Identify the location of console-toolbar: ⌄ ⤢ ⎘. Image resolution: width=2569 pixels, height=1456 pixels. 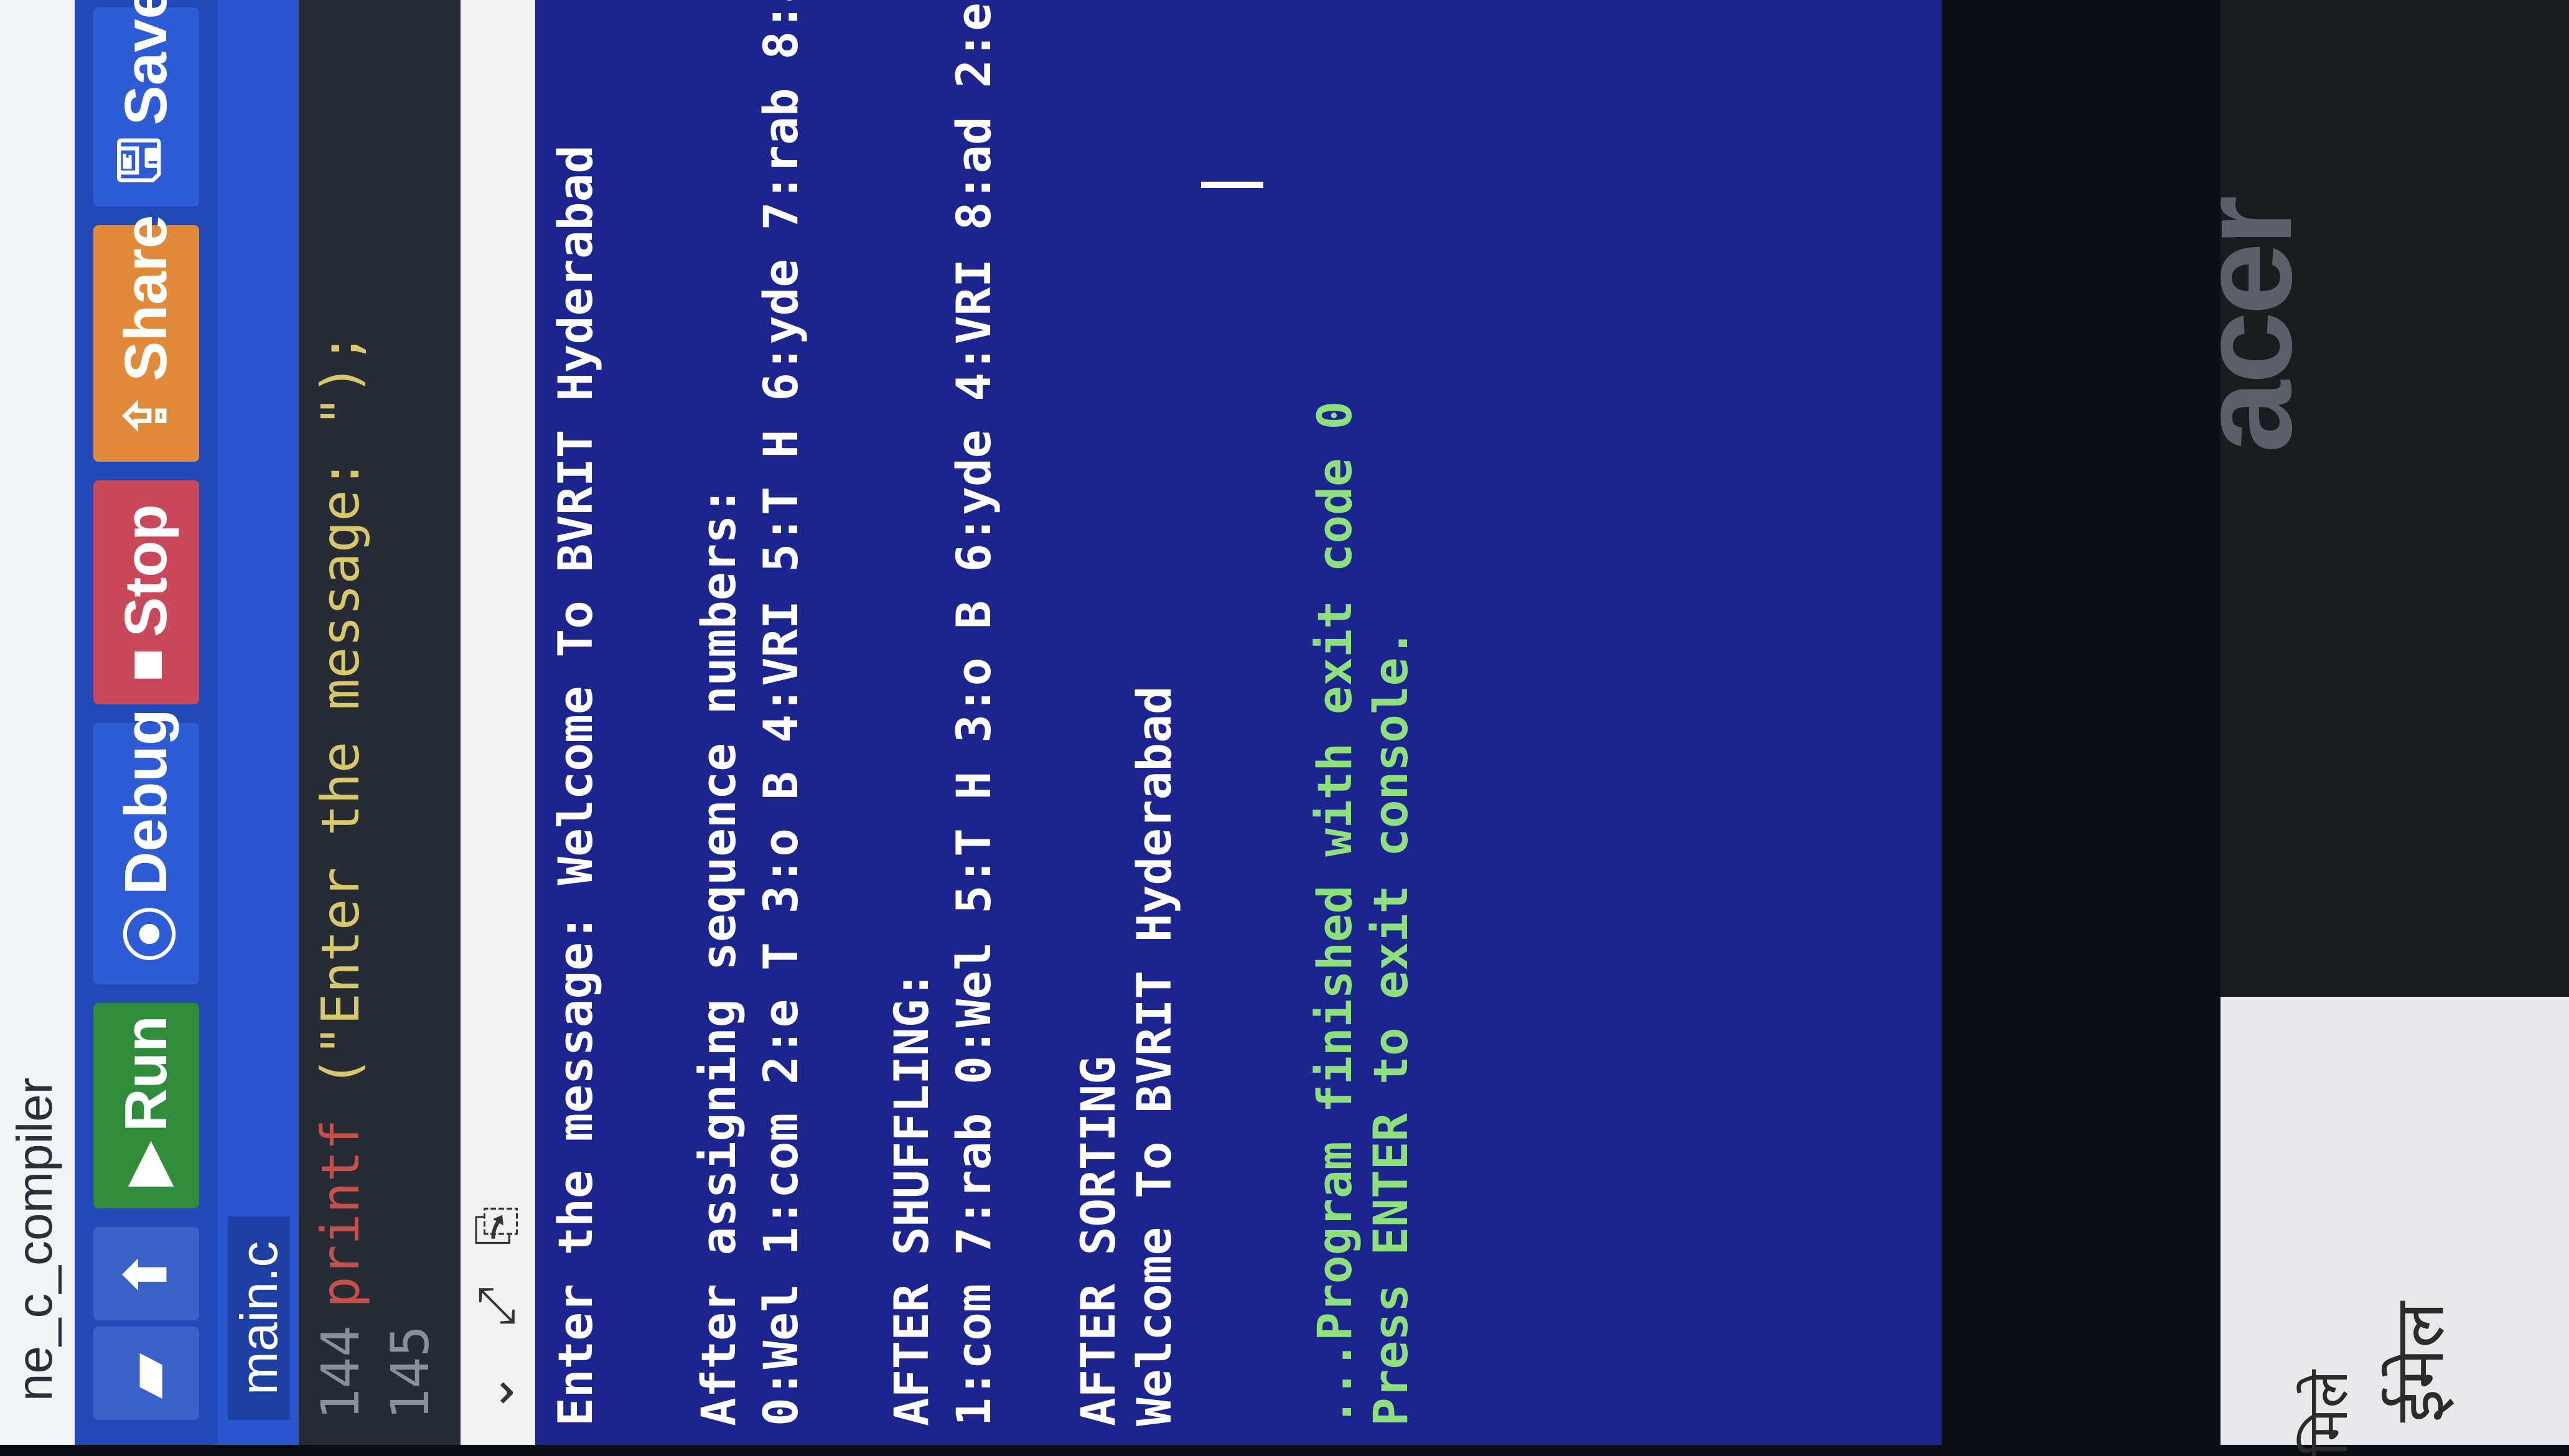
(498, 722).